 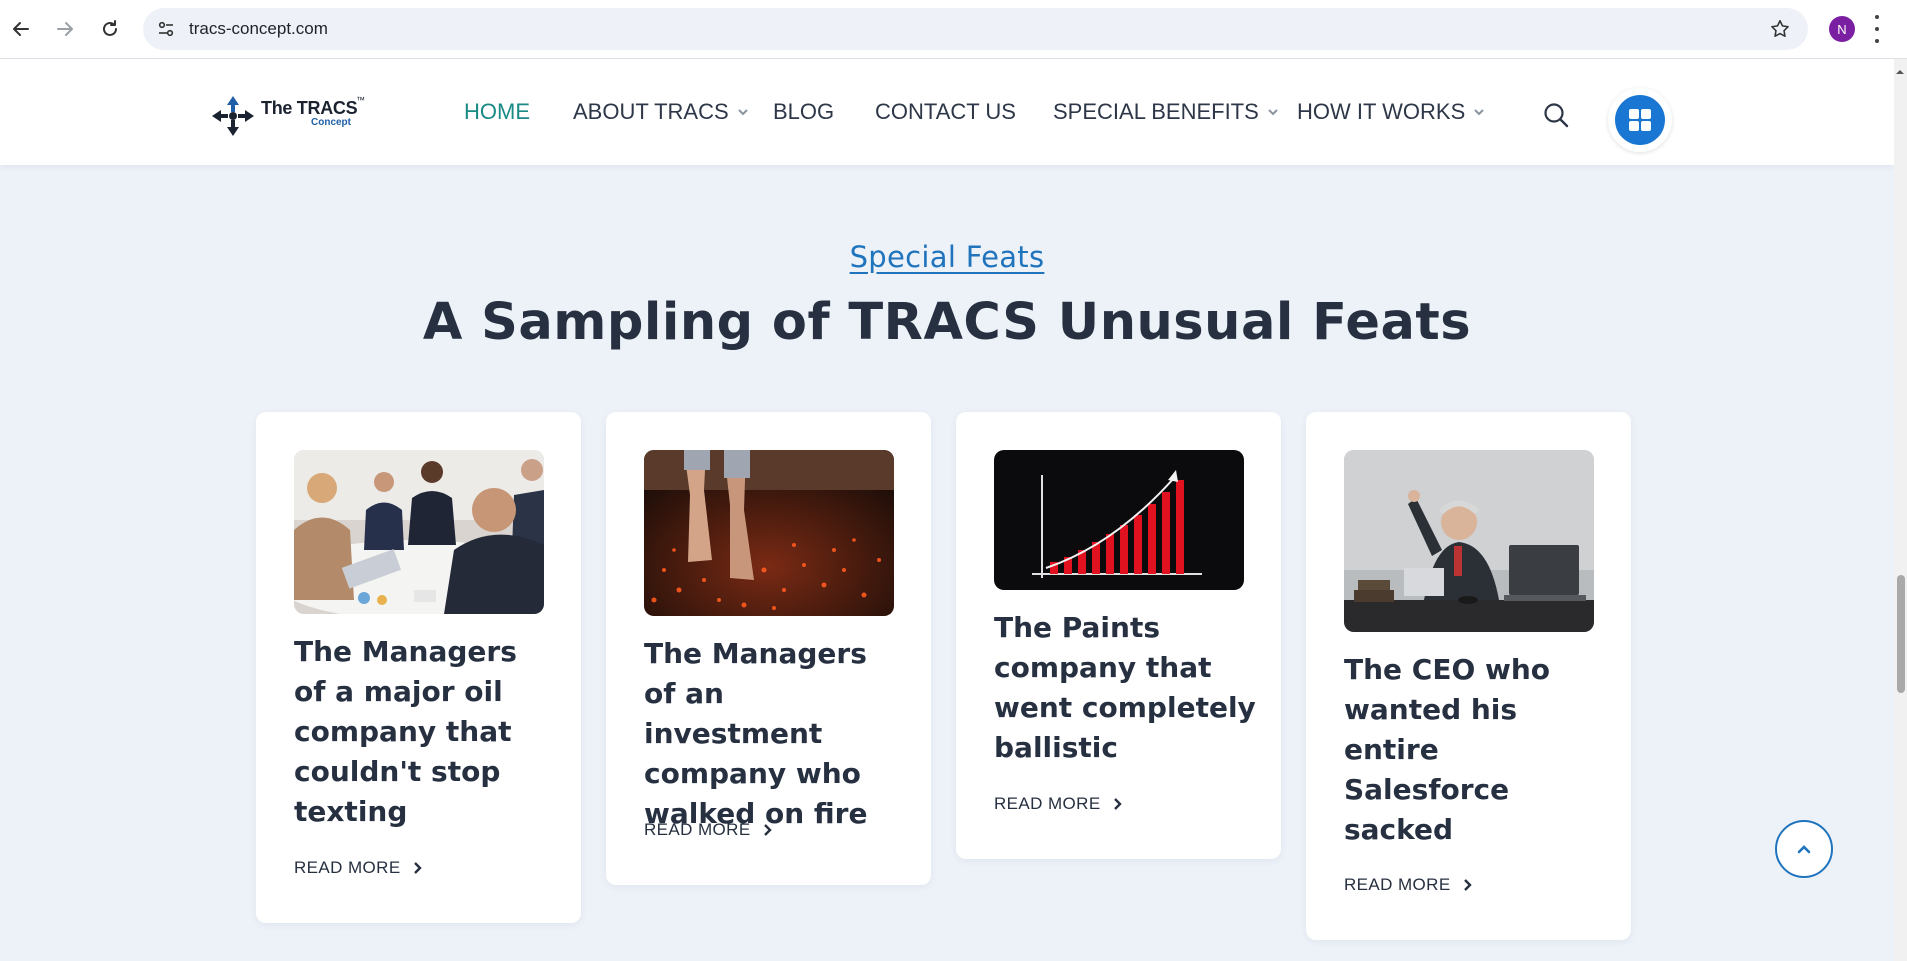 I want to click on back-icon, so click(x=21, y=29).